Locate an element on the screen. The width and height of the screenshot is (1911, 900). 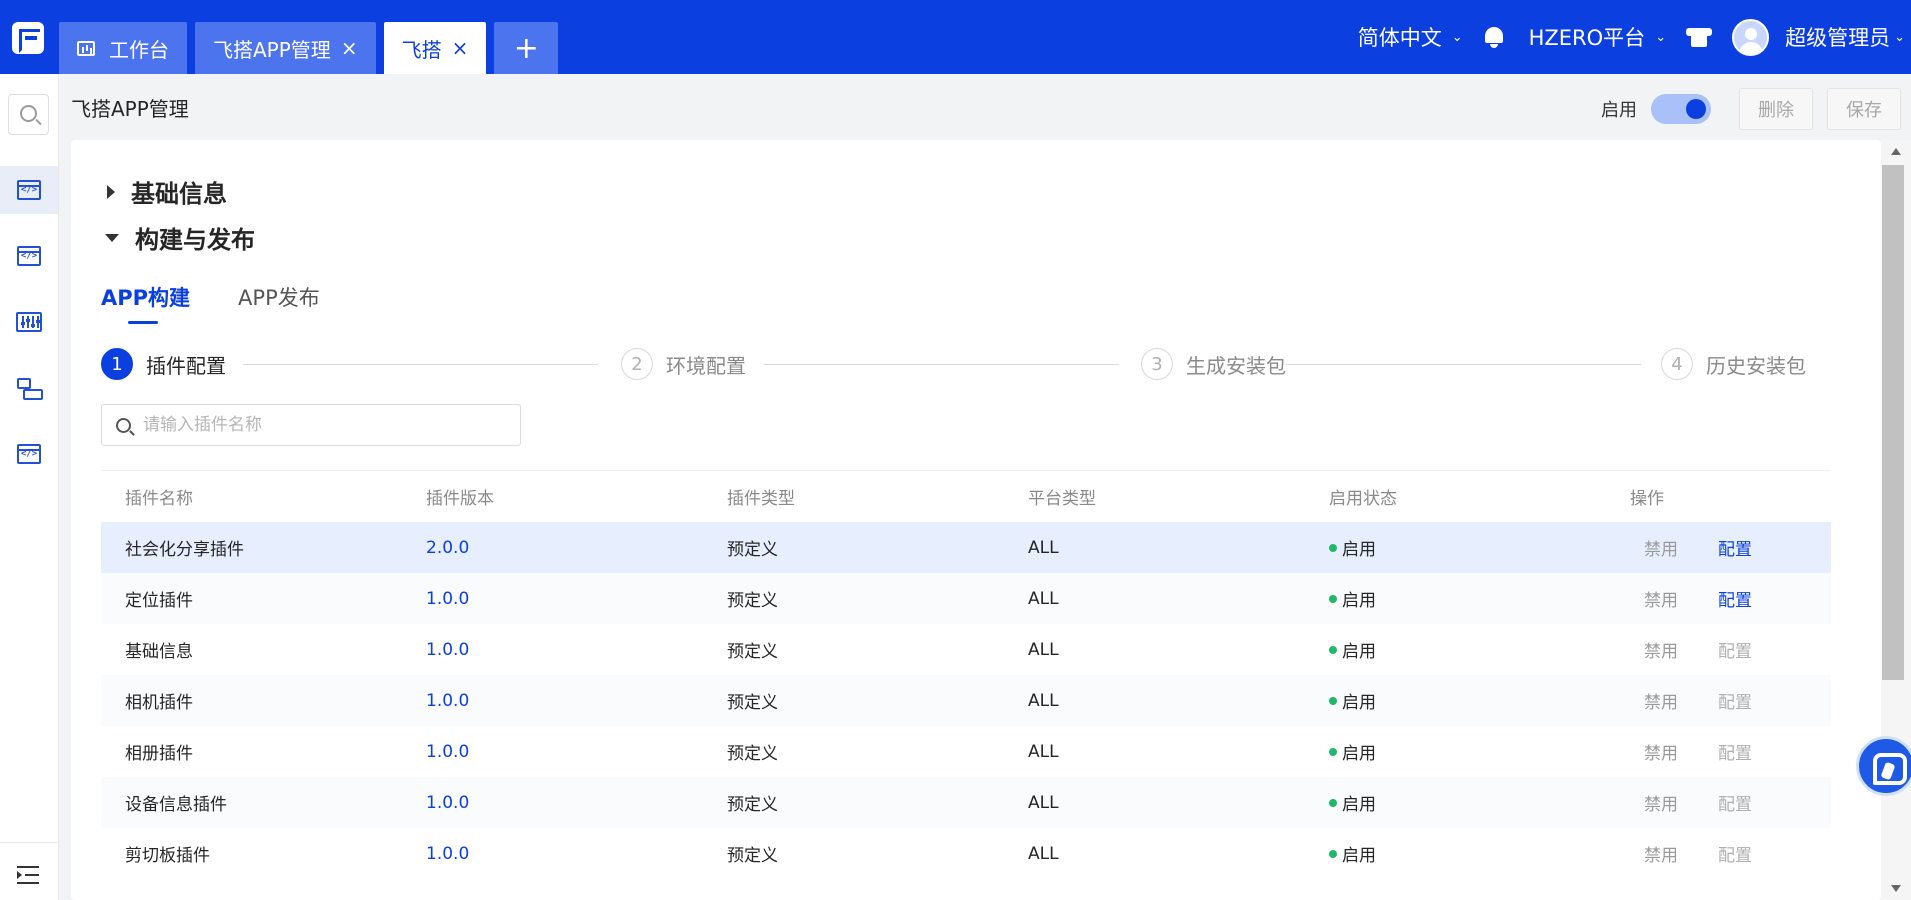
sidebar-item-1: </> is located at coordinates (29, 190).